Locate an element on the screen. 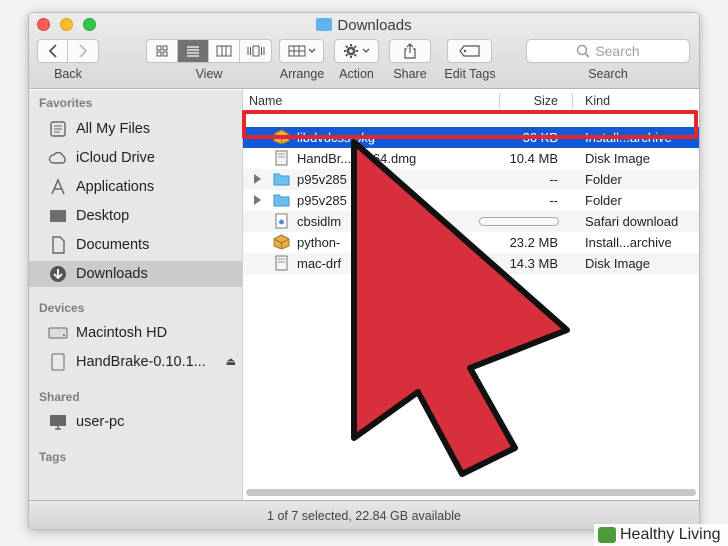  watermark: Healthy Living is located at coordinates (661, 535).